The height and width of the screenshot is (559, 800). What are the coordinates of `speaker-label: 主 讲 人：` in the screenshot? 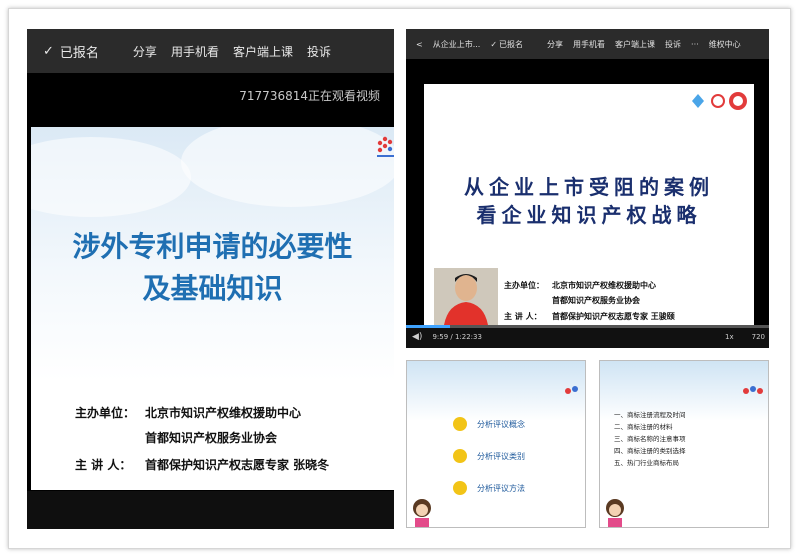 It's located at (103, 465).